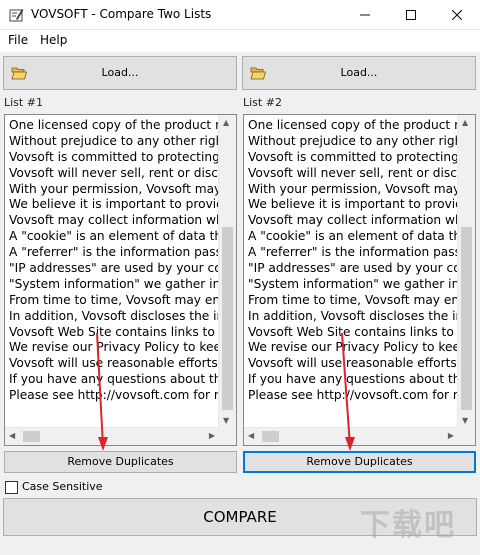 This screenshot has width=480, height=555. Describe the element at coordinates (270, 436) in the screenshot. I see `list-2-horizontal-thumb` at that location.